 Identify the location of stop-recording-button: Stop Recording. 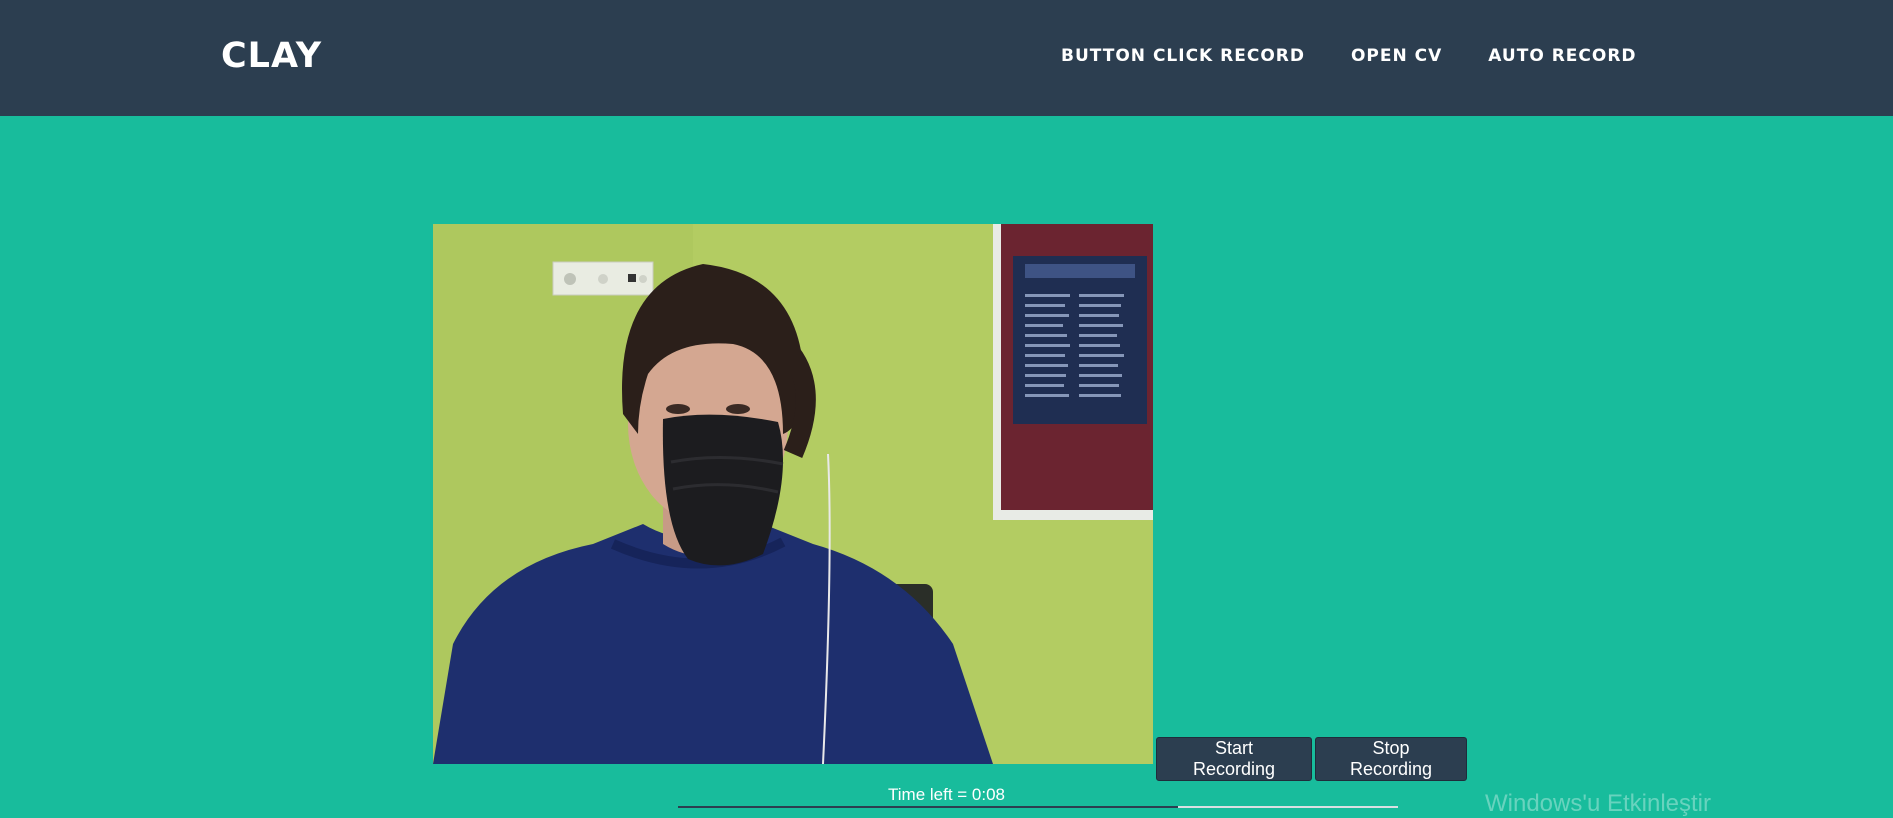
(1391, 759).